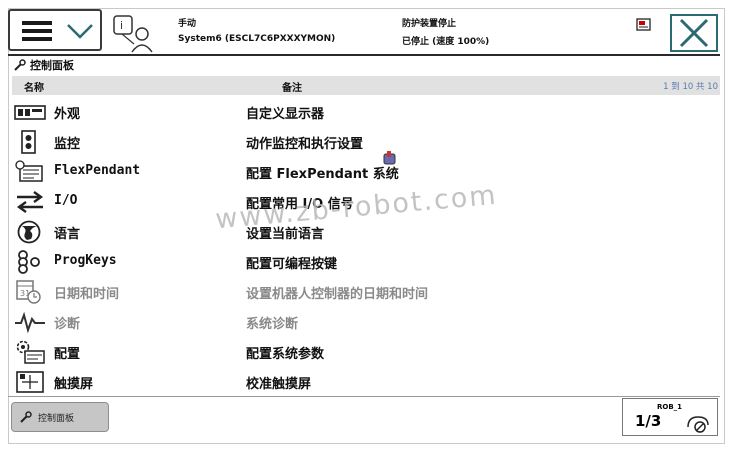 The width and height of the screenshot is (735, 452). What do you see at coordinates (30, 382) in the screenshot?
I see `touchscreen-icon` at bounding box center [30, 382].